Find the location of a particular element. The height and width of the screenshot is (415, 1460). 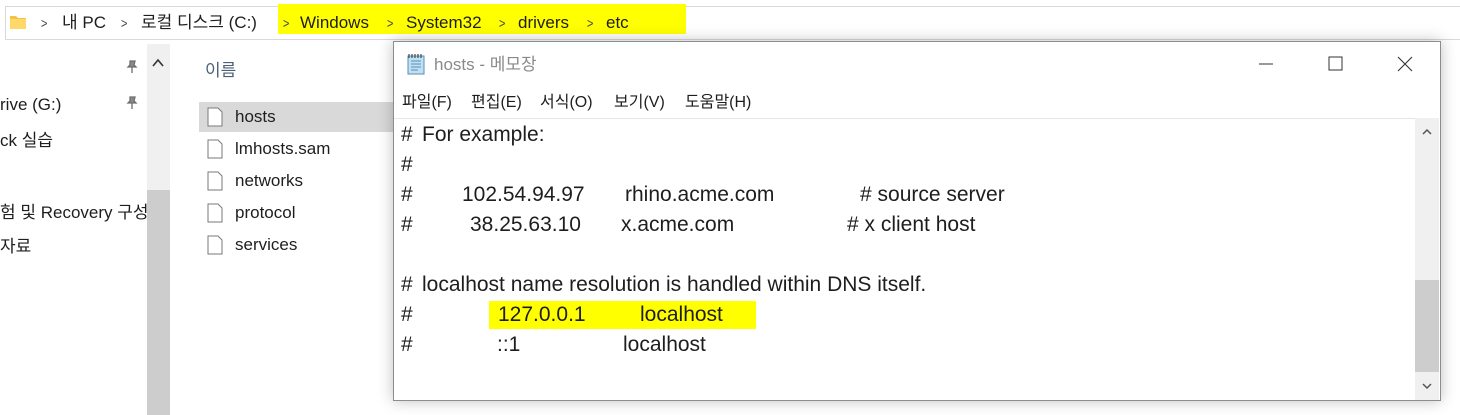

breadcrumb-windows: Windows is located at coordinates (334, 23).